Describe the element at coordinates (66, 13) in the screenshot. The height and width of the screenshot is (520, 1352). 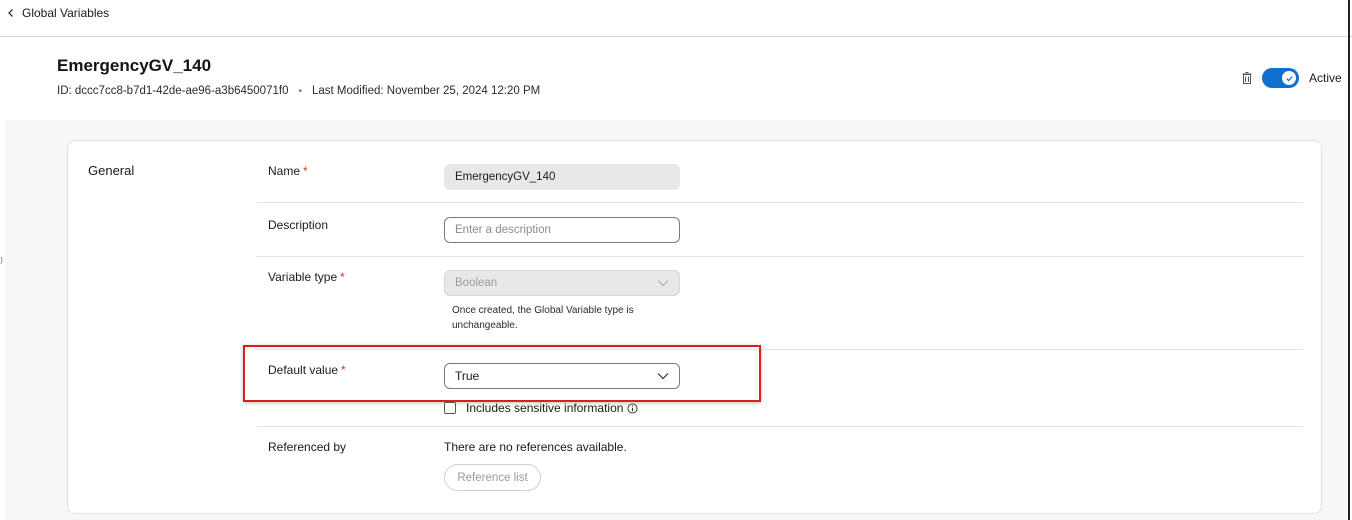
I see `back-link-label: Global Variables` at that location.